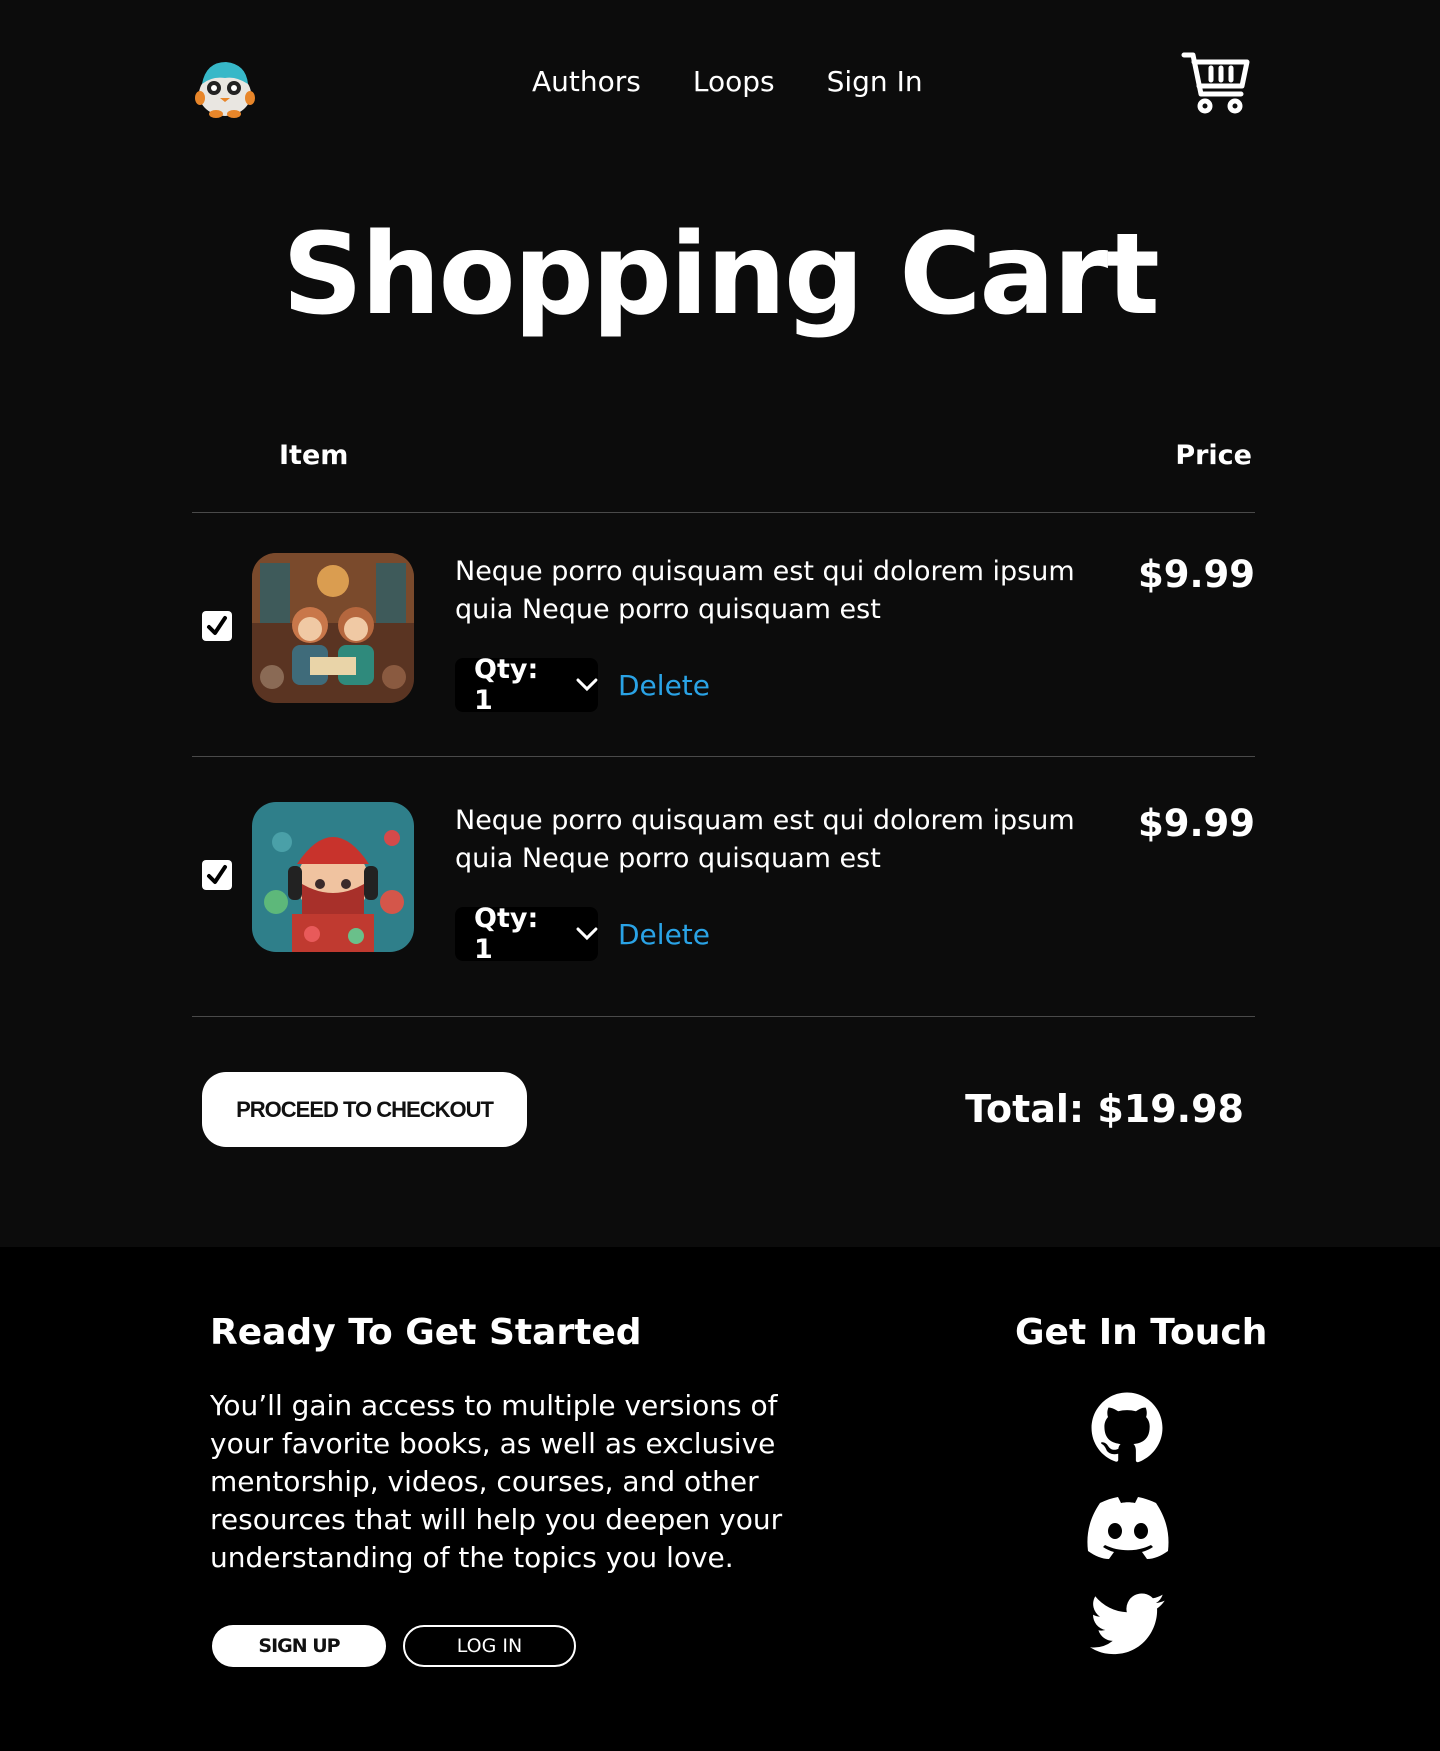 This screenshot has height=1751, width=1440. I want to click on sign-up-button: SIGN UP, so click(299, 1646).